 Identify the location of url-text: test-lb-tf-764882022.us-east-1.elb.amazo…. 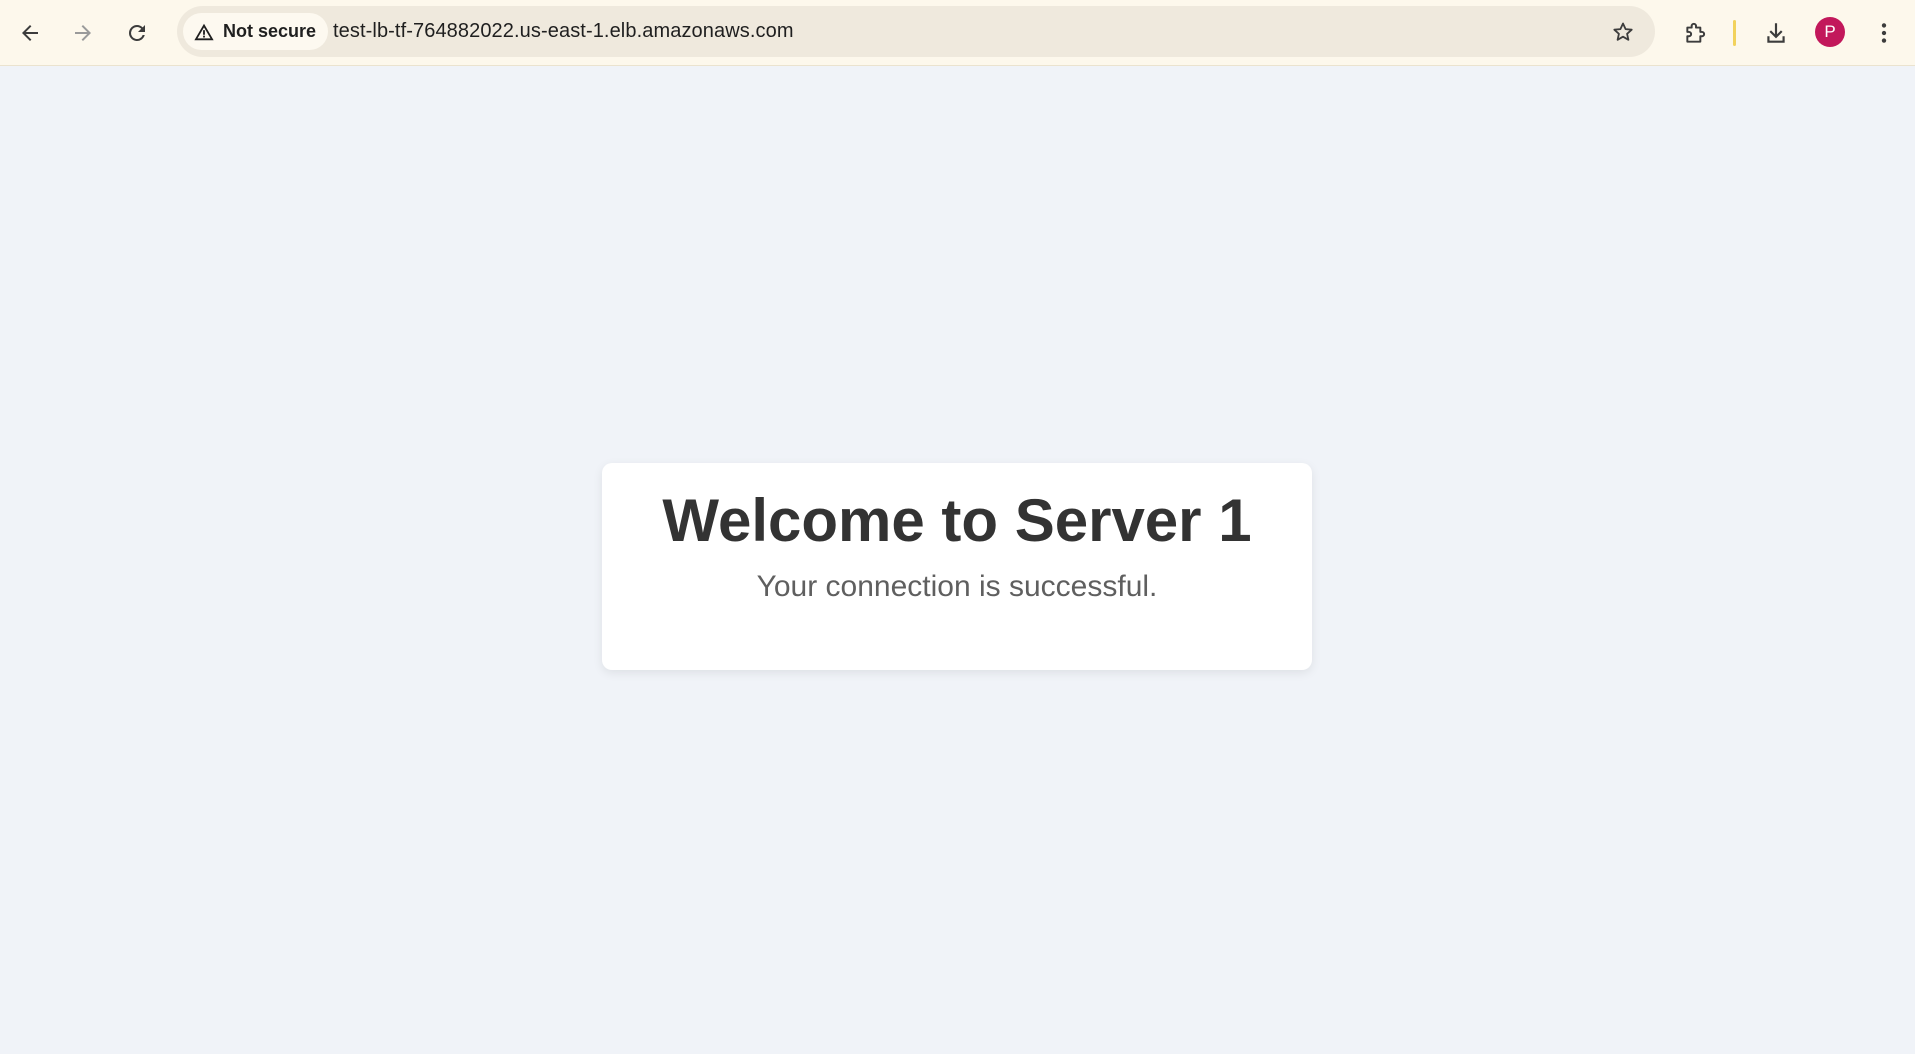
(563, 31).